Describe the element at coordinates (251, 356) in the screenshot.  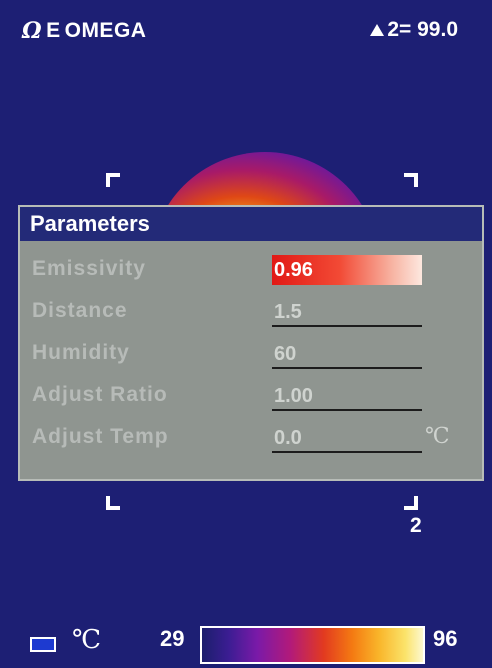
I see `param-row-humidity: Humidity 60` at that location.